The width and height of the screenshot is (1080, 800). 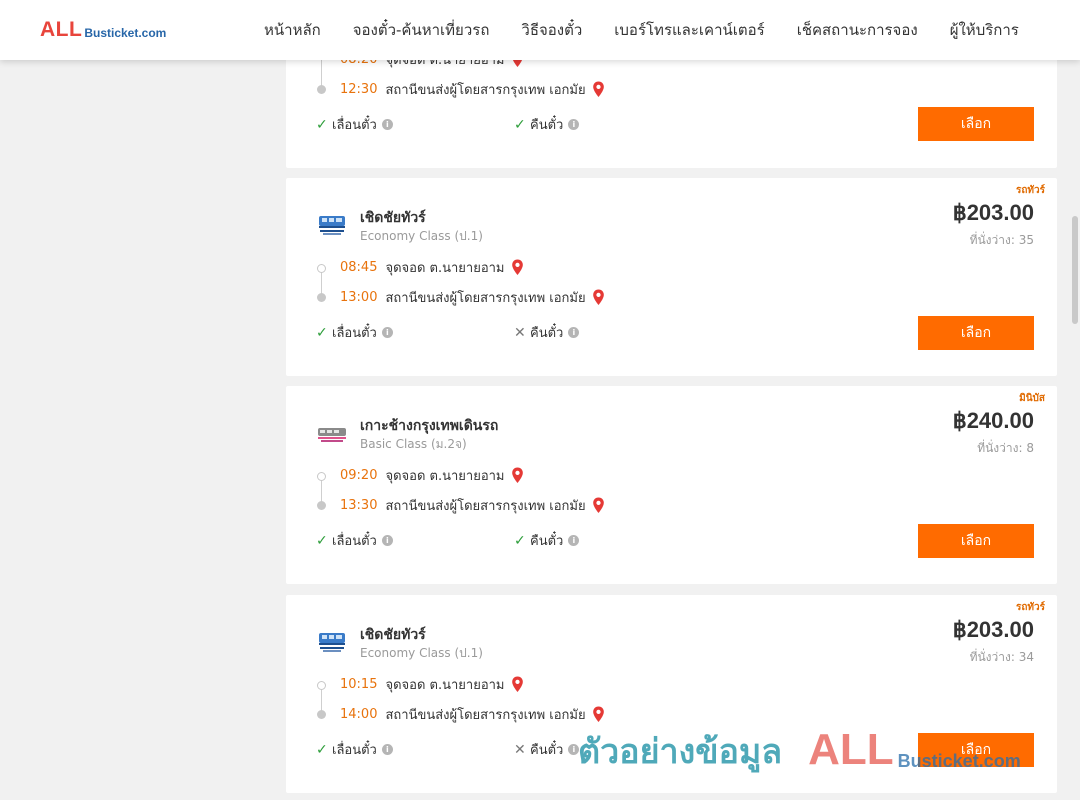 I want to click on bus-type-badge: มินิบัส, so click(x=1032, y=398).